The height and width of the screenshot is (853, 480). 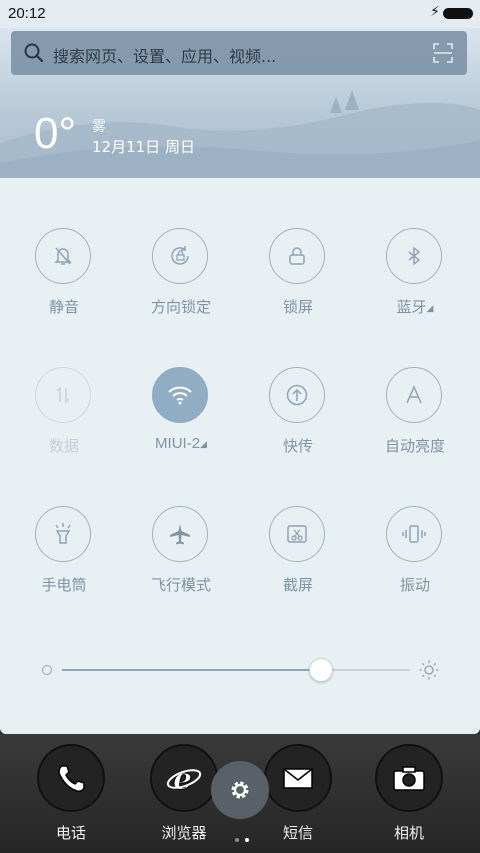 What do you see at coordinates (443, 53) in the screenshot?
I see `scan-icon` at bounding box center [443, 53].